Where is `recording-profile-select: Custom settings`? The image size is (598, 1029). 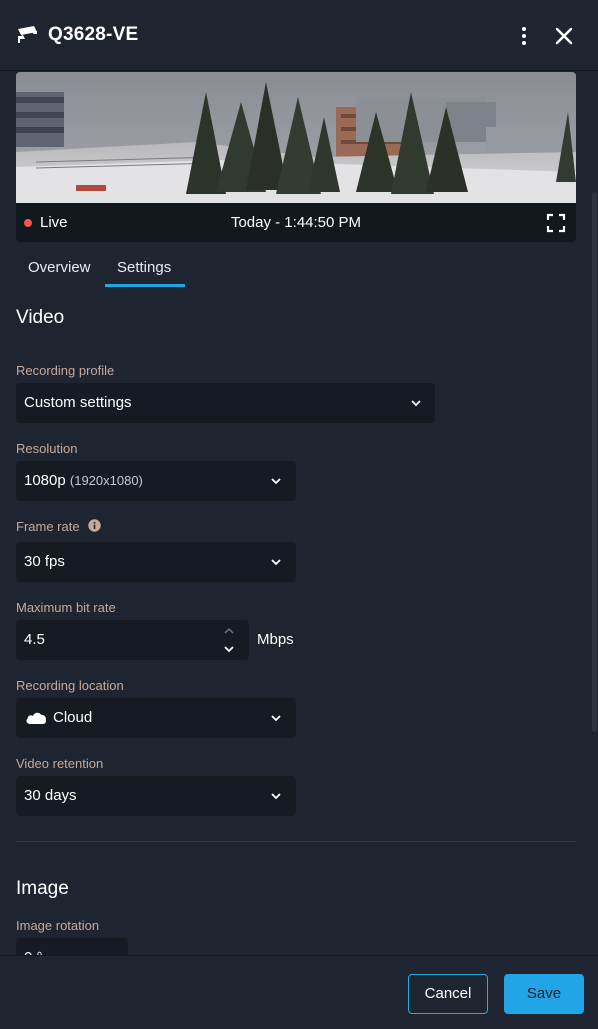
recording-profile-select: Custom settings is located at coordinates (225, 403).